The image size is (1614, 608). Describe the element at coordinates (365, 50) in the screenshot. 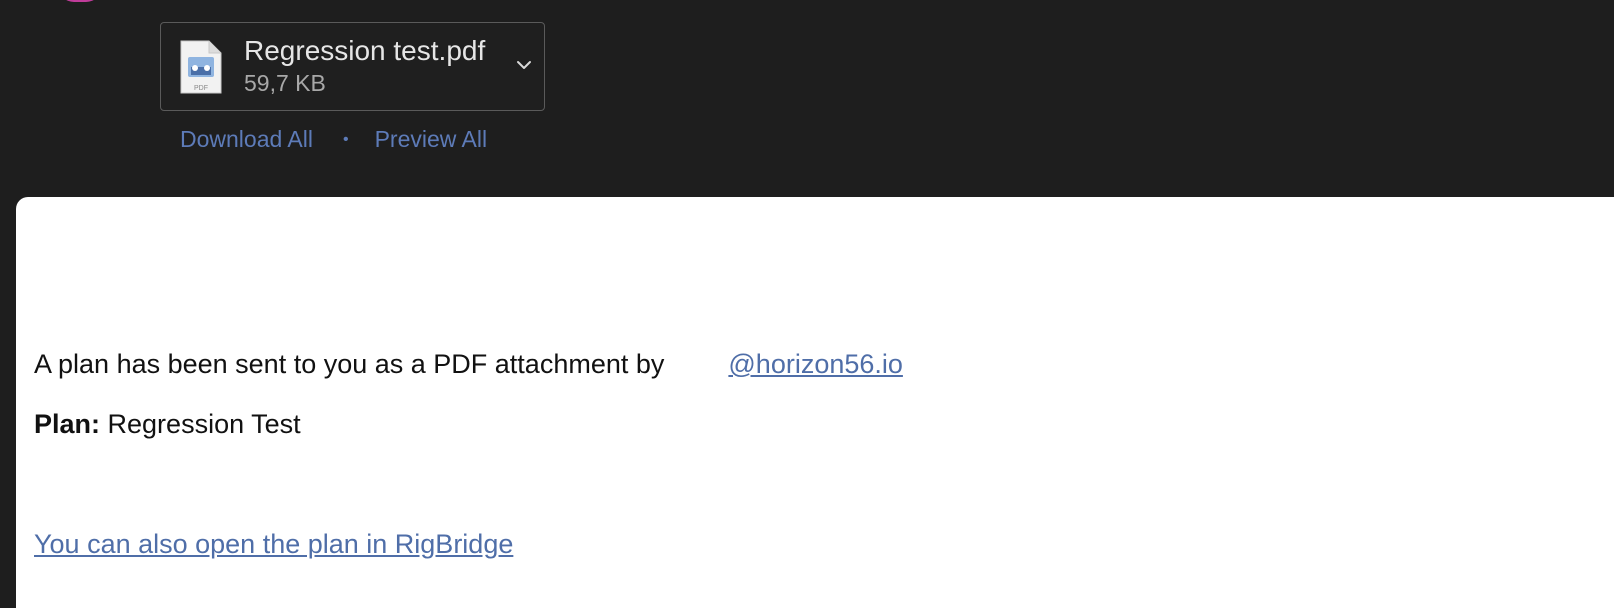

I see `attachment-file-name: Regression test.pdf` at that location.